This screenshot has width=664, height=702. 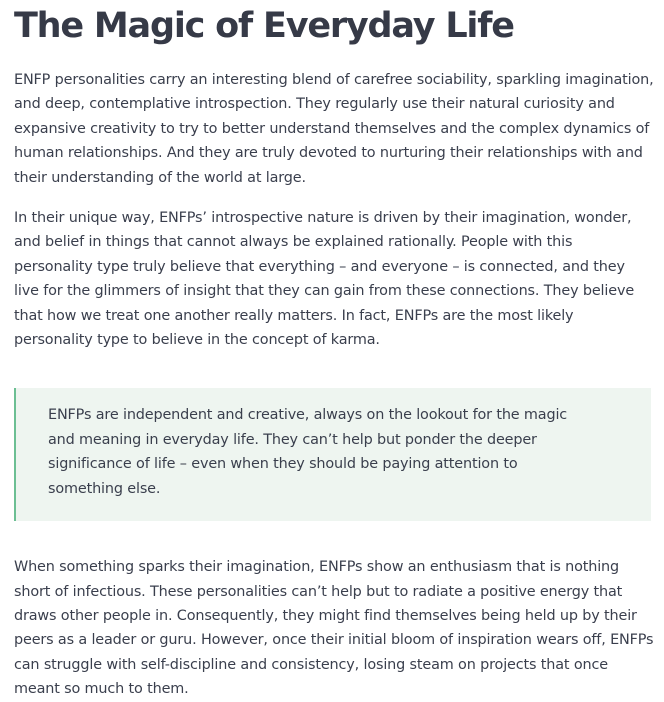 What do you see at coordinates (264, 26) in the screenshot?
I see `page-title: The Magic of Everyday Life` at bounding box center [264, 26].